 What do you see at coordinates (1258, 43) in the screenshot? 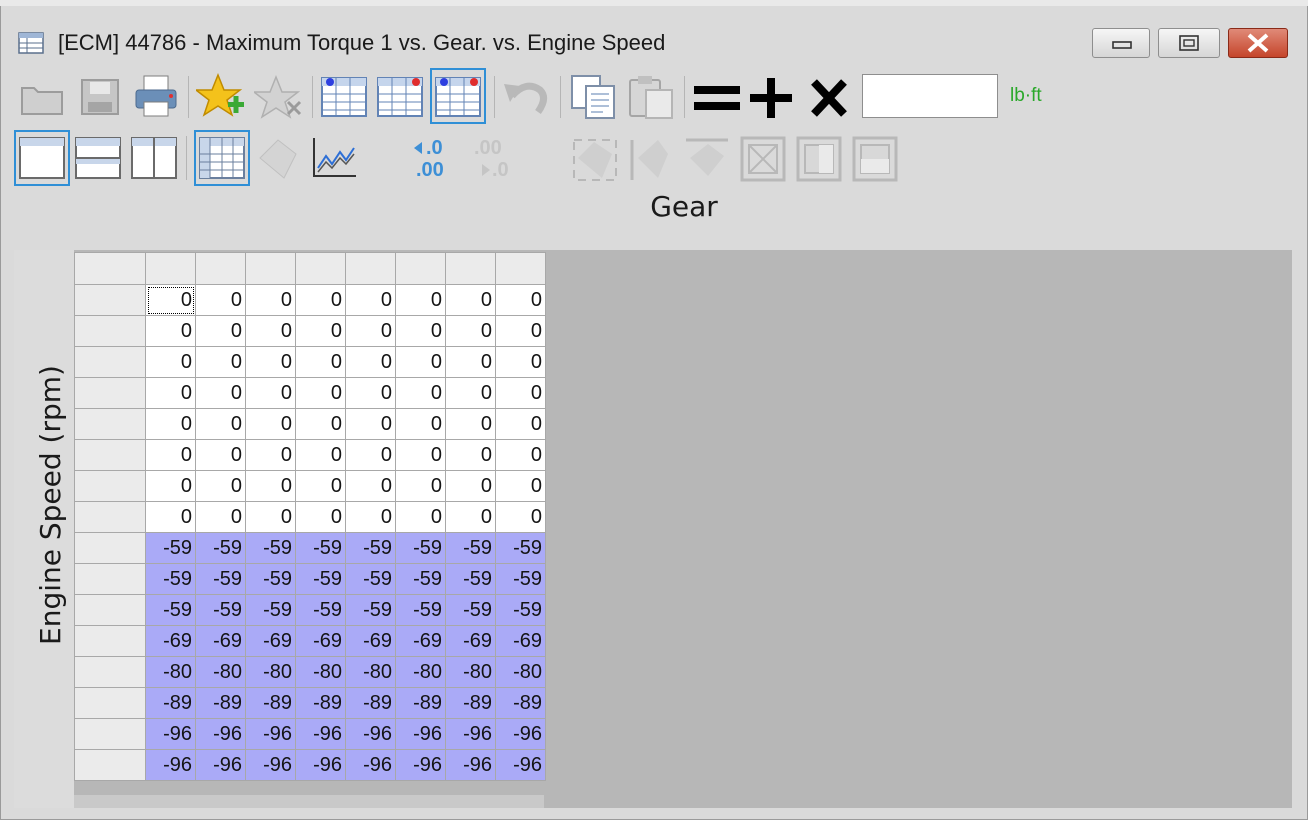
I see `close-button` at bounding box center [1258, 43].